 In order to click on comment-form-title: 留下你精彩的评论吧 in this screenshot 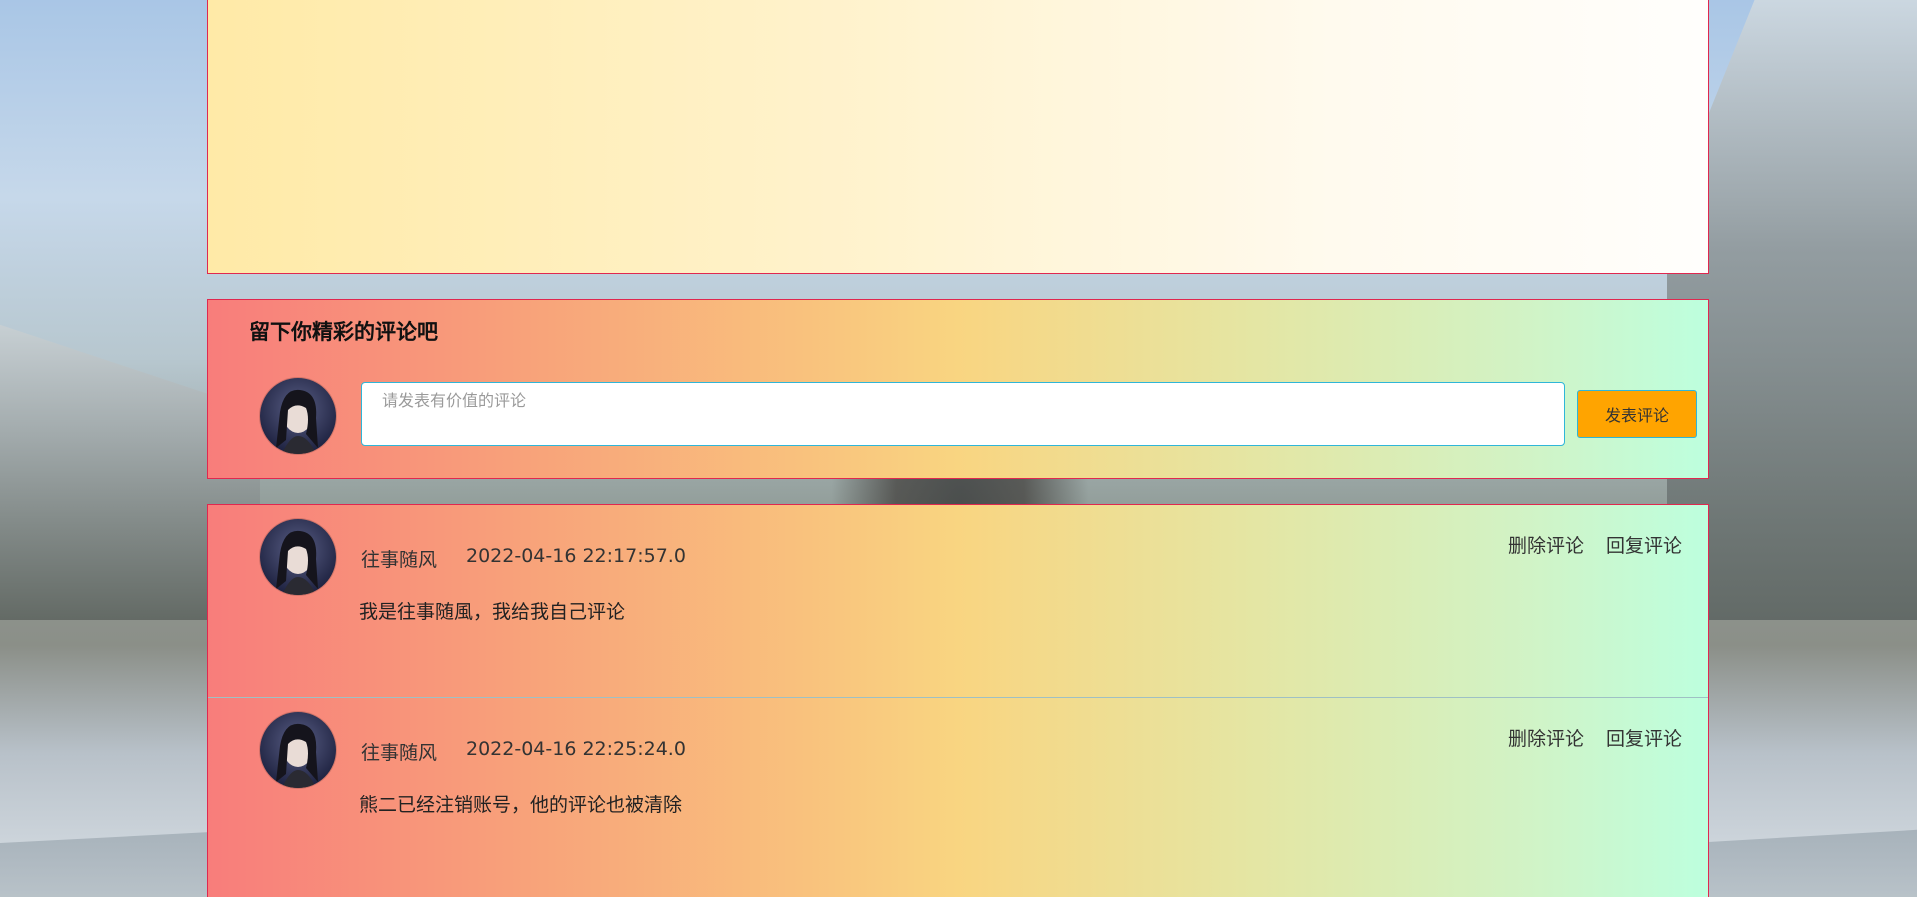, I will do `click(343, 332)`.